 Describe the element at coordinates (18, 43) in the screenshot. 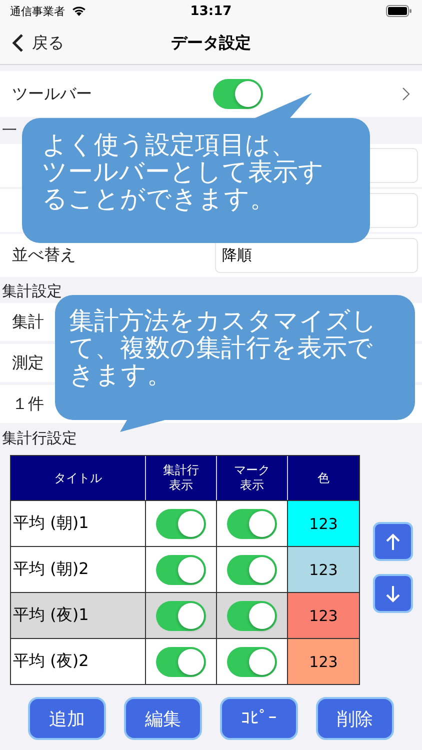

I see `back-chevron-icon` at that location.